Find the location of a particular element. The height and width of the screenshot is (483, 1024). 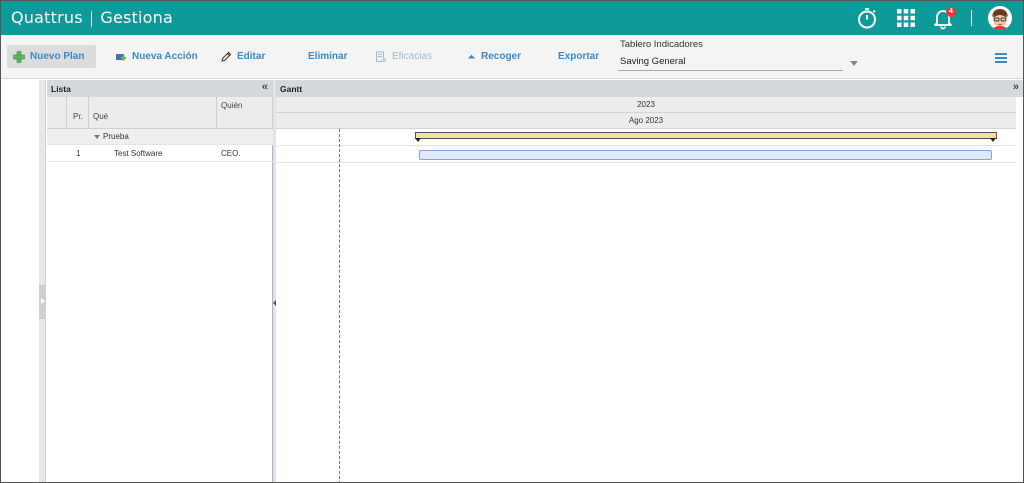

column-indent is located at coordinates (57, 113).